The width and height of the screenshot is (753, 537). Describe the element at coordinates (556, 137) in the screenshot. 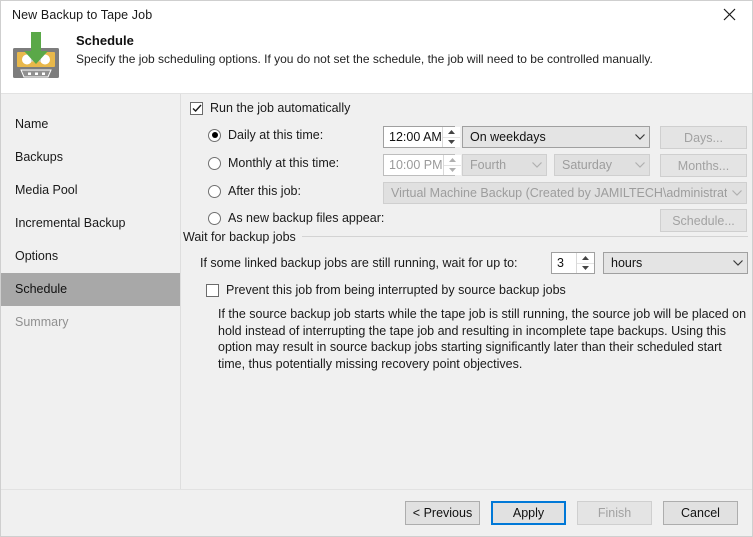

I see `daily-frequency-select: On weekdays` at that location.